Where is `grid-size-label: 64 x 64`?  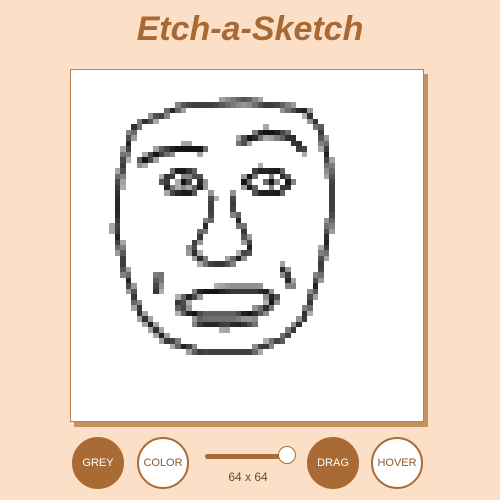
grid-size-label: 64 x 64 is located at coordinates (248, 477).